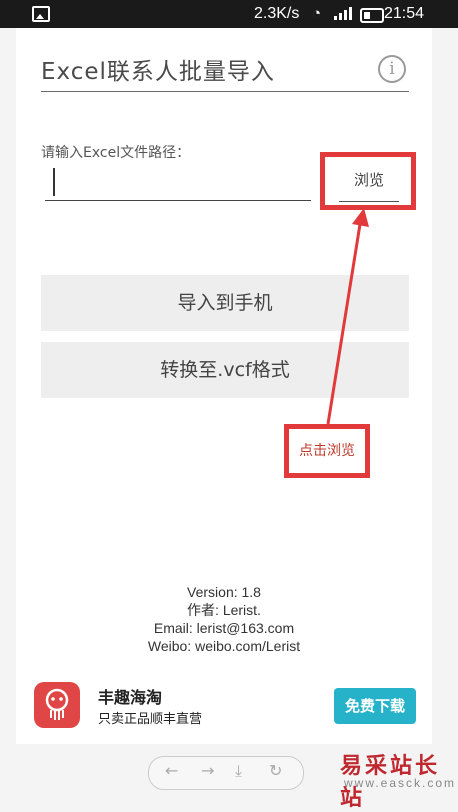 This screenshot has height=812, width=458. Describe the element at coordinates (375, 706) in the screenshot. I see `ad-download-button: 免费下载` at that location.